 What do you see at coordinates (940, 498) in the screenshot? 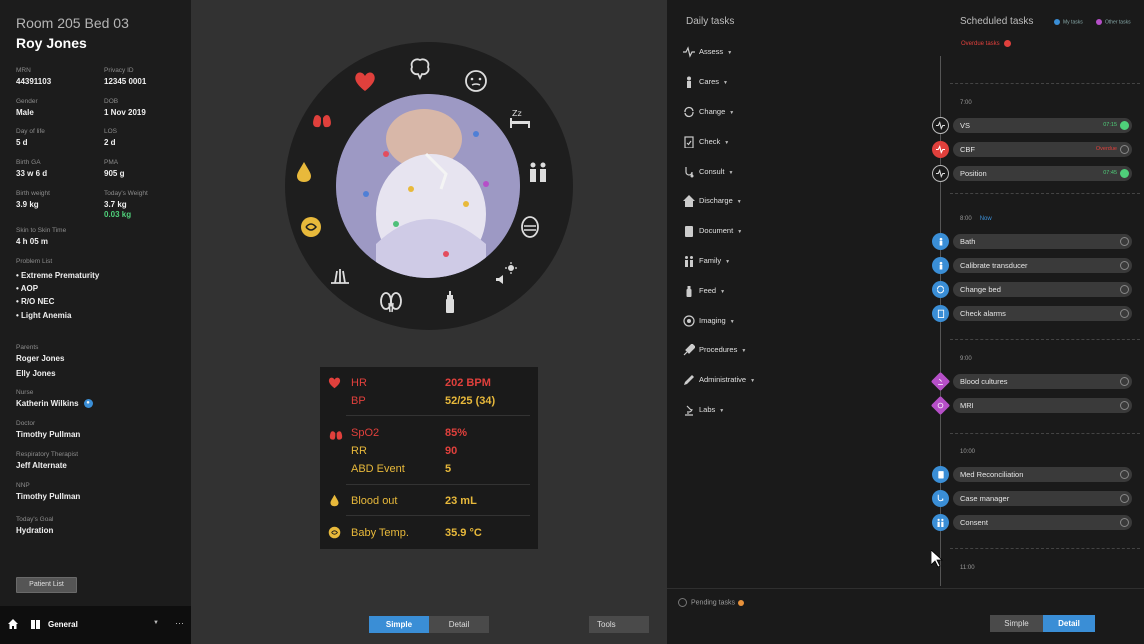
I see `stethoscope-icon` at bounding box center [940, 498].